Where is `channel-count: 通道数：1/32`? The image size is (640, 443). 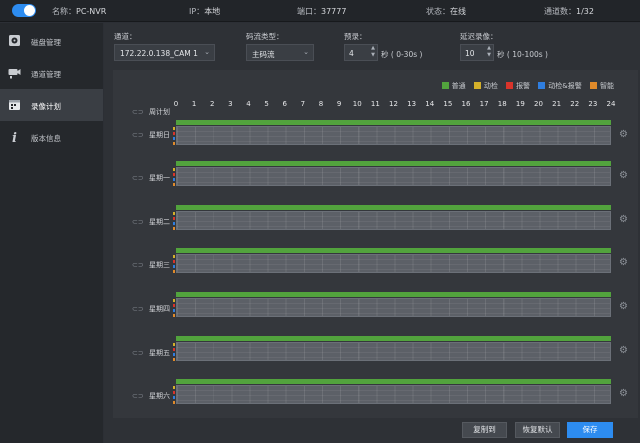
channel-count: 通道数：1/32 is located at coordinates (569, 11).